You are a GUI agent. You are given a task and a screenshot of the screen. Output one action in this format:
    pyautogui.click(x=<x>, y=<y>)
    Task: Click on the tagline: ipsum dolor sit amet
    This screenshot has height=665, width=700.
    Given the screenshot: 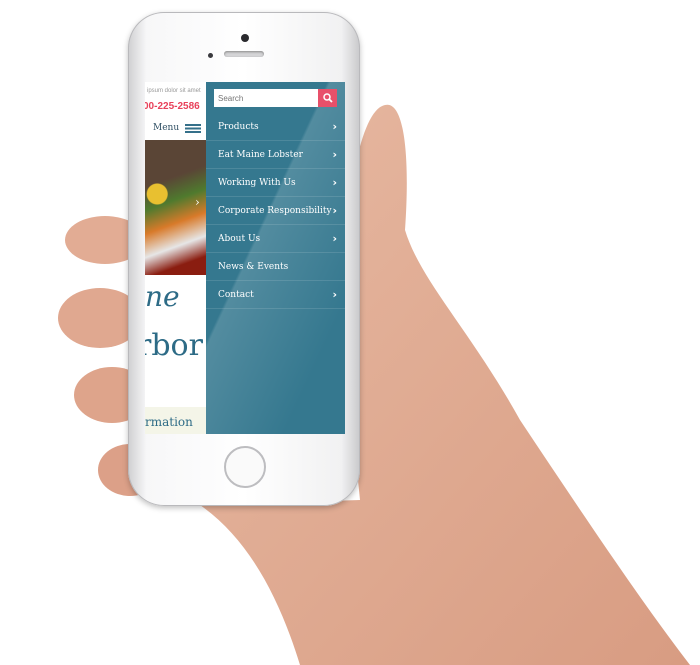 What is the action you would take?
    pyautogui.click(x=174, y=91)
    